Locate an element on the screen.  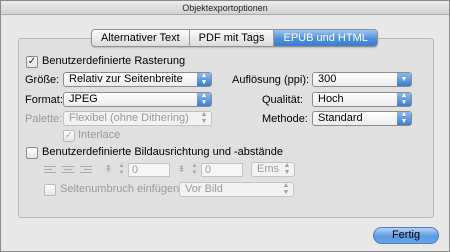
format-label: Format: is located at coordinates (44, 100).